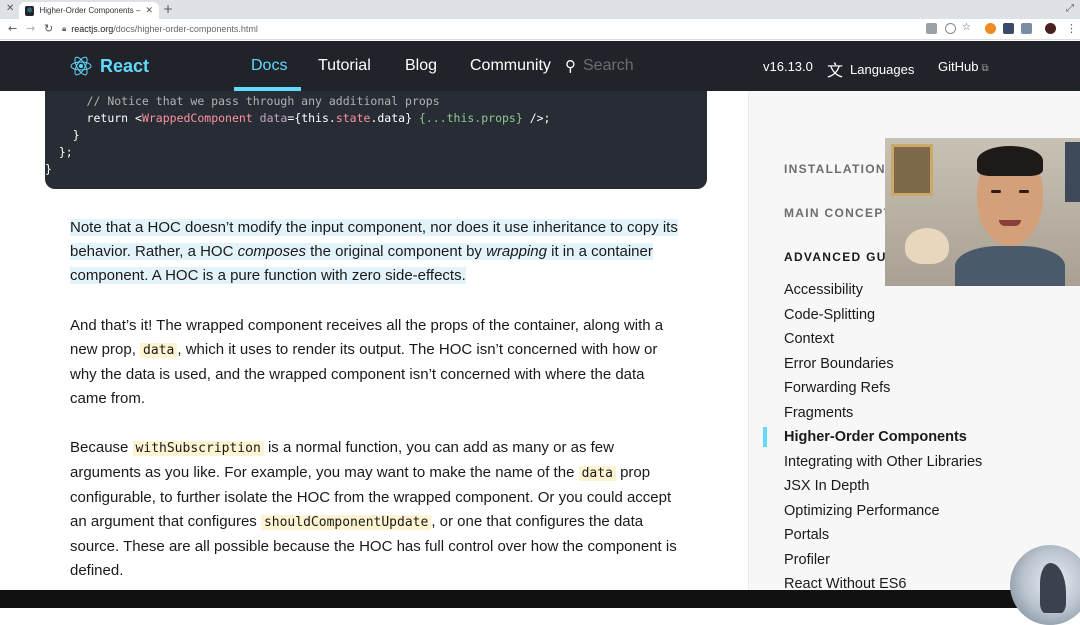  Describe the element at coordinates (1071, 28) in the screenshot. I see `browser-menu-icon: ⋮` at that location.